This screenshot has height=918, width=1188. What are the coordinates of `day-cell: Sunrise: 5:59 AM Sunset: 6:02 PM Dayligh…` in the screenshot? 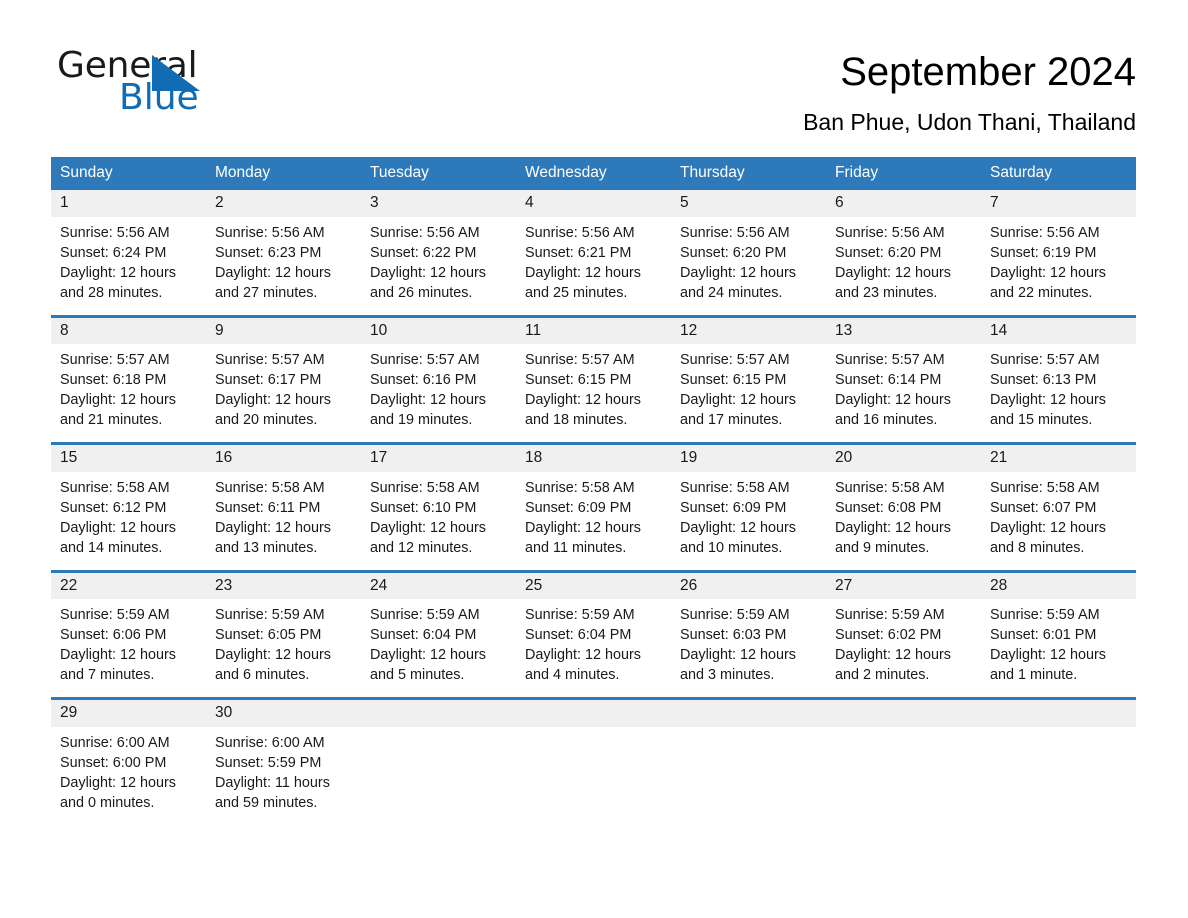 It's located at (903, 649).